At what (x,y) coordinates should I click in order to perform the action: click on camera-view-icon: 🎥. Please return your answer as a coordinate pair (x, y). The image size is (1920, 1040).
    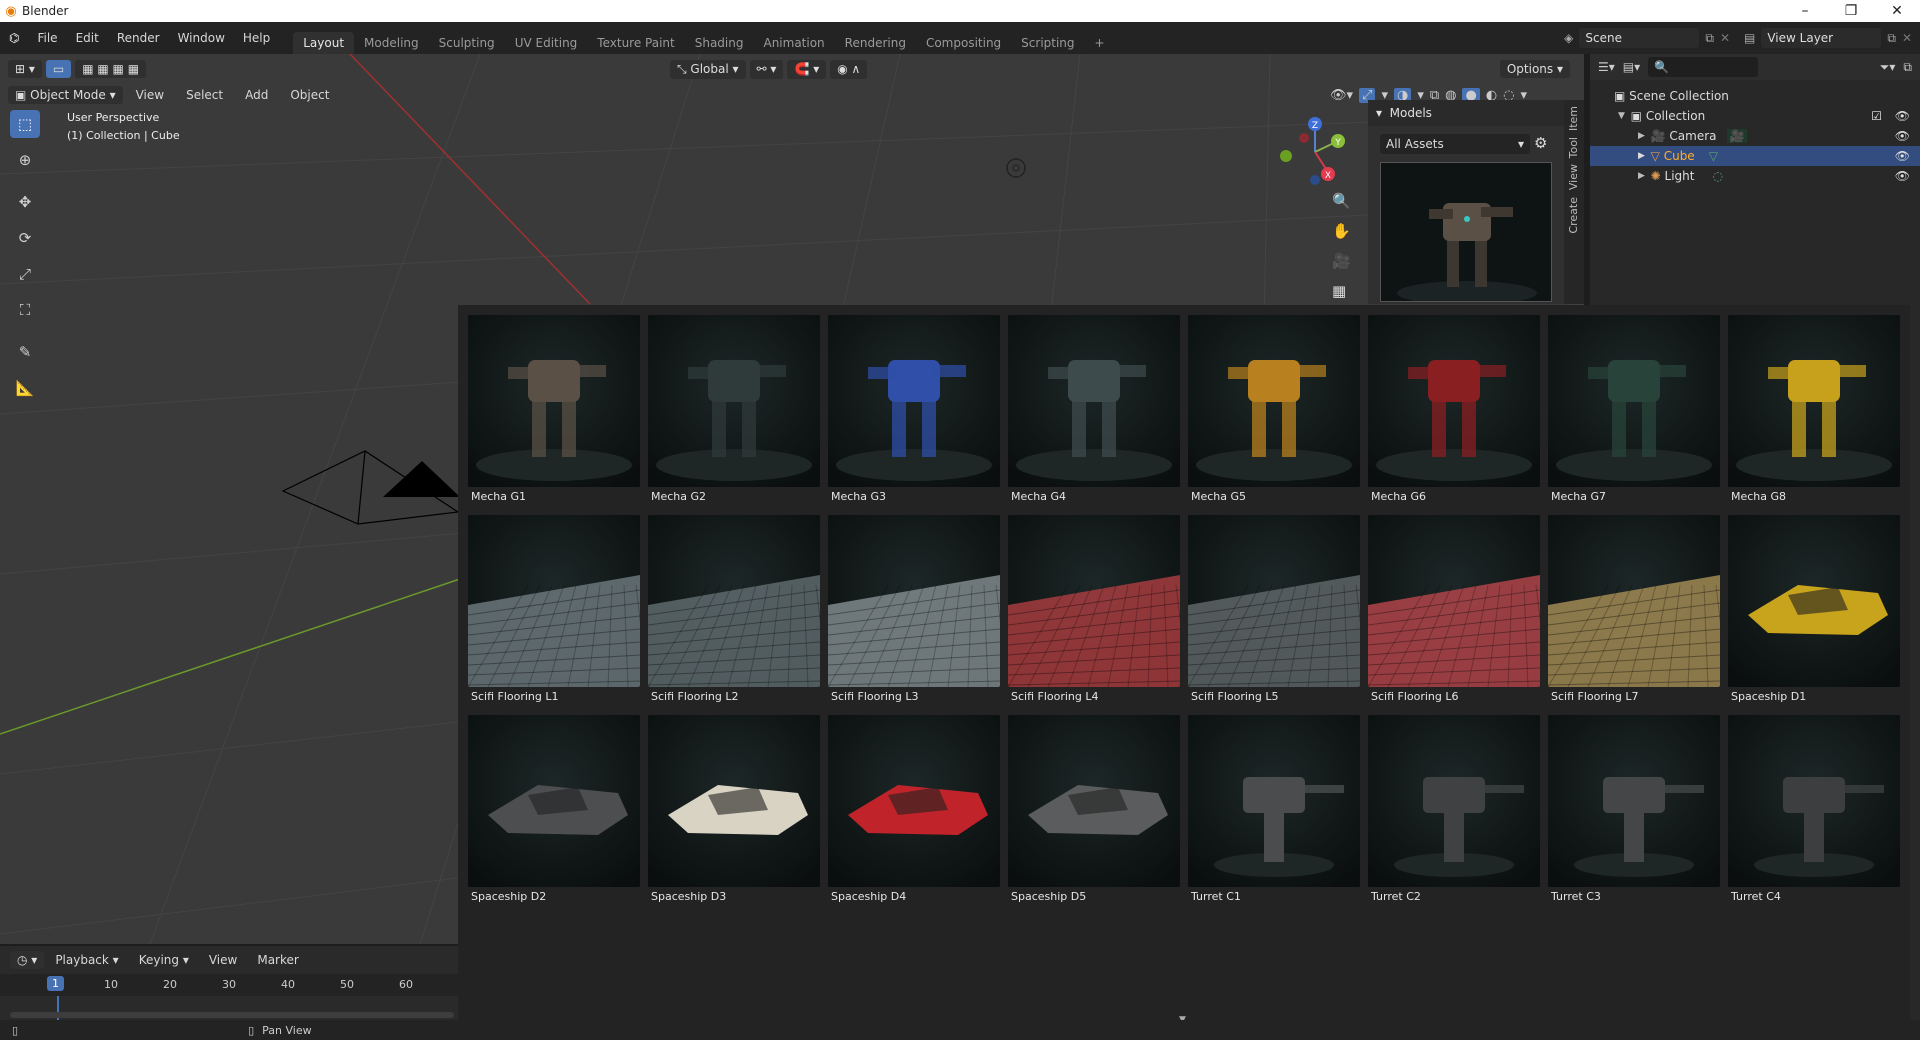
    Looking at the image, I should click on (1341, 261).